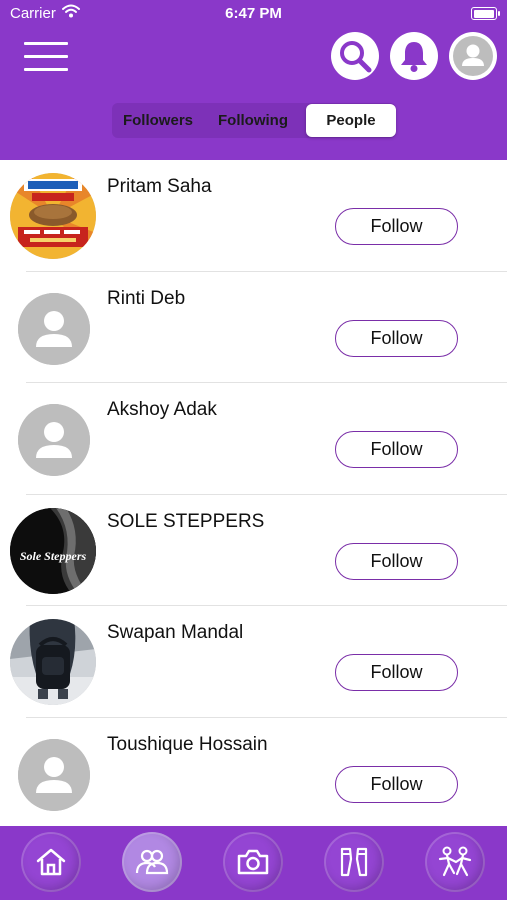 The width and height of the screenshot is (507, 900). Describe the element at coordinates (53, 216) in the screenshot. I see `grocery-banner-photo` at that location.